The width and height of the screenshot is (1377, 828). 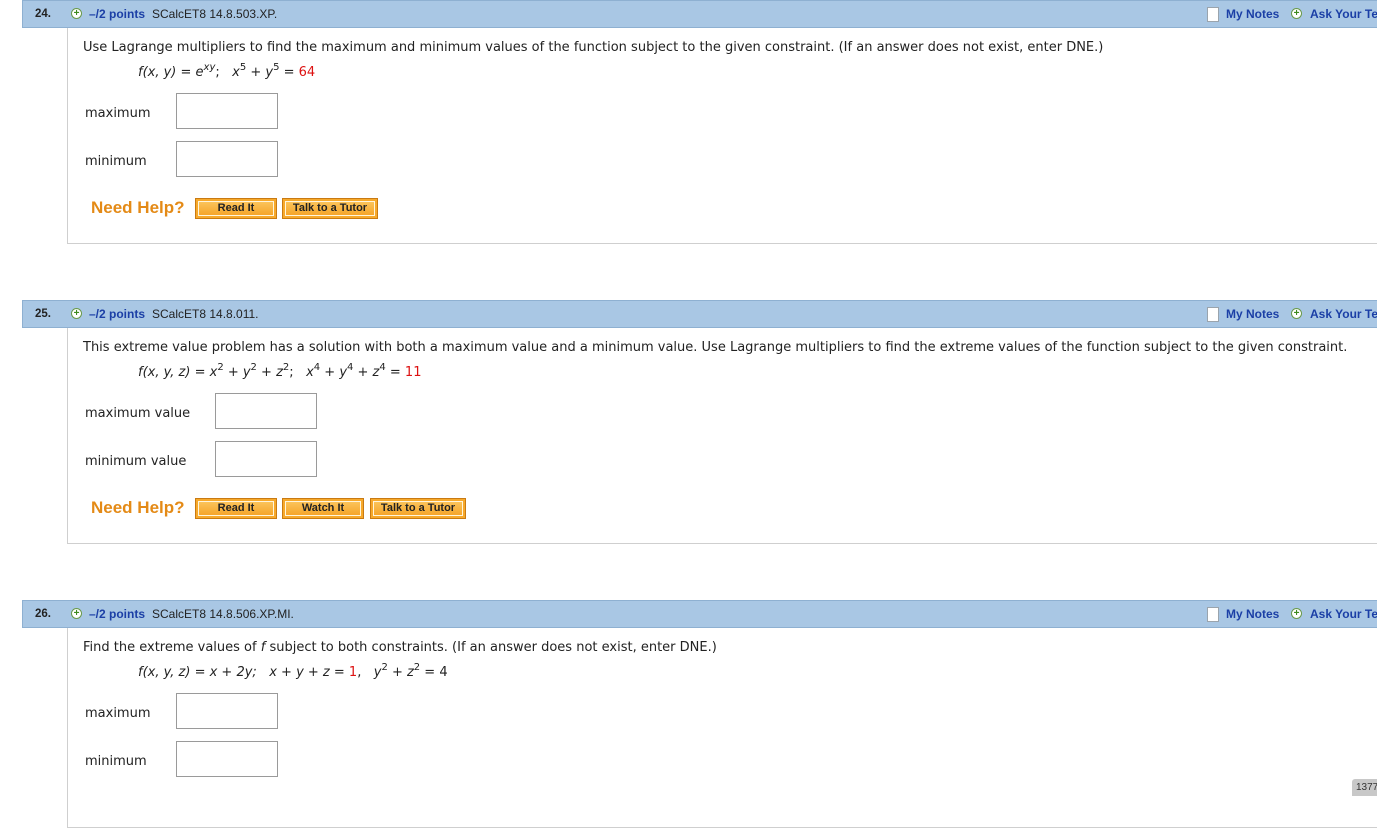 What do you see at coordinates (223, 614) in the screenshot?
I see `question-id: SCalcET8 14.8.506.XP.MI.` at bounding box center [223, 614].